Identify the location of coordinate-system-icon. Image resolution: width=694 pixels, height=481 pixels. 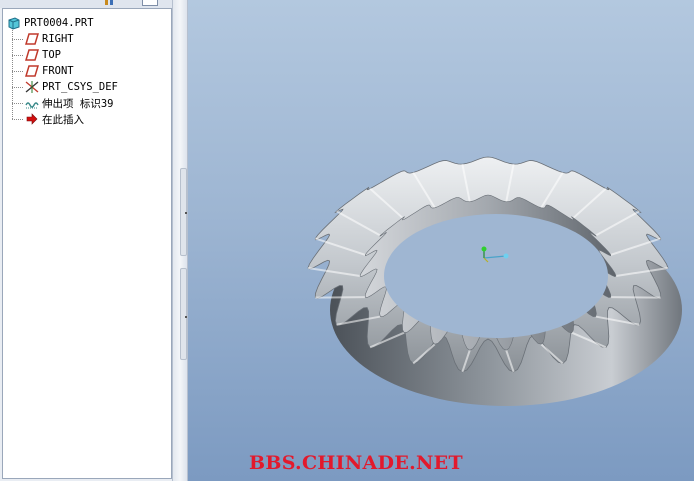
(32, 87).